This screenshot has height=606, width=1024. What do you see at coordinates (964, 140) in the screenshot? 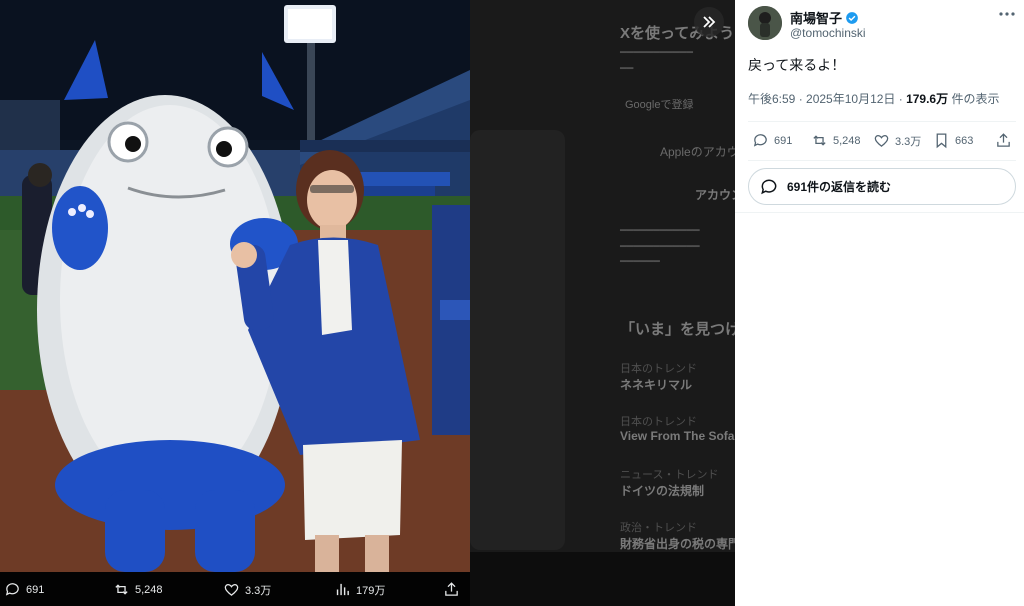
I see `bookmark-count: 663` at bounding box center [964, 140].